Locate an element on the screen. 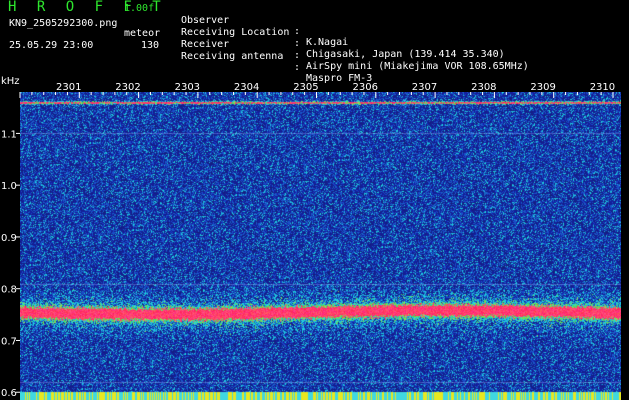  y-tick-label: 1.1 is located at coordinates (9, 134).